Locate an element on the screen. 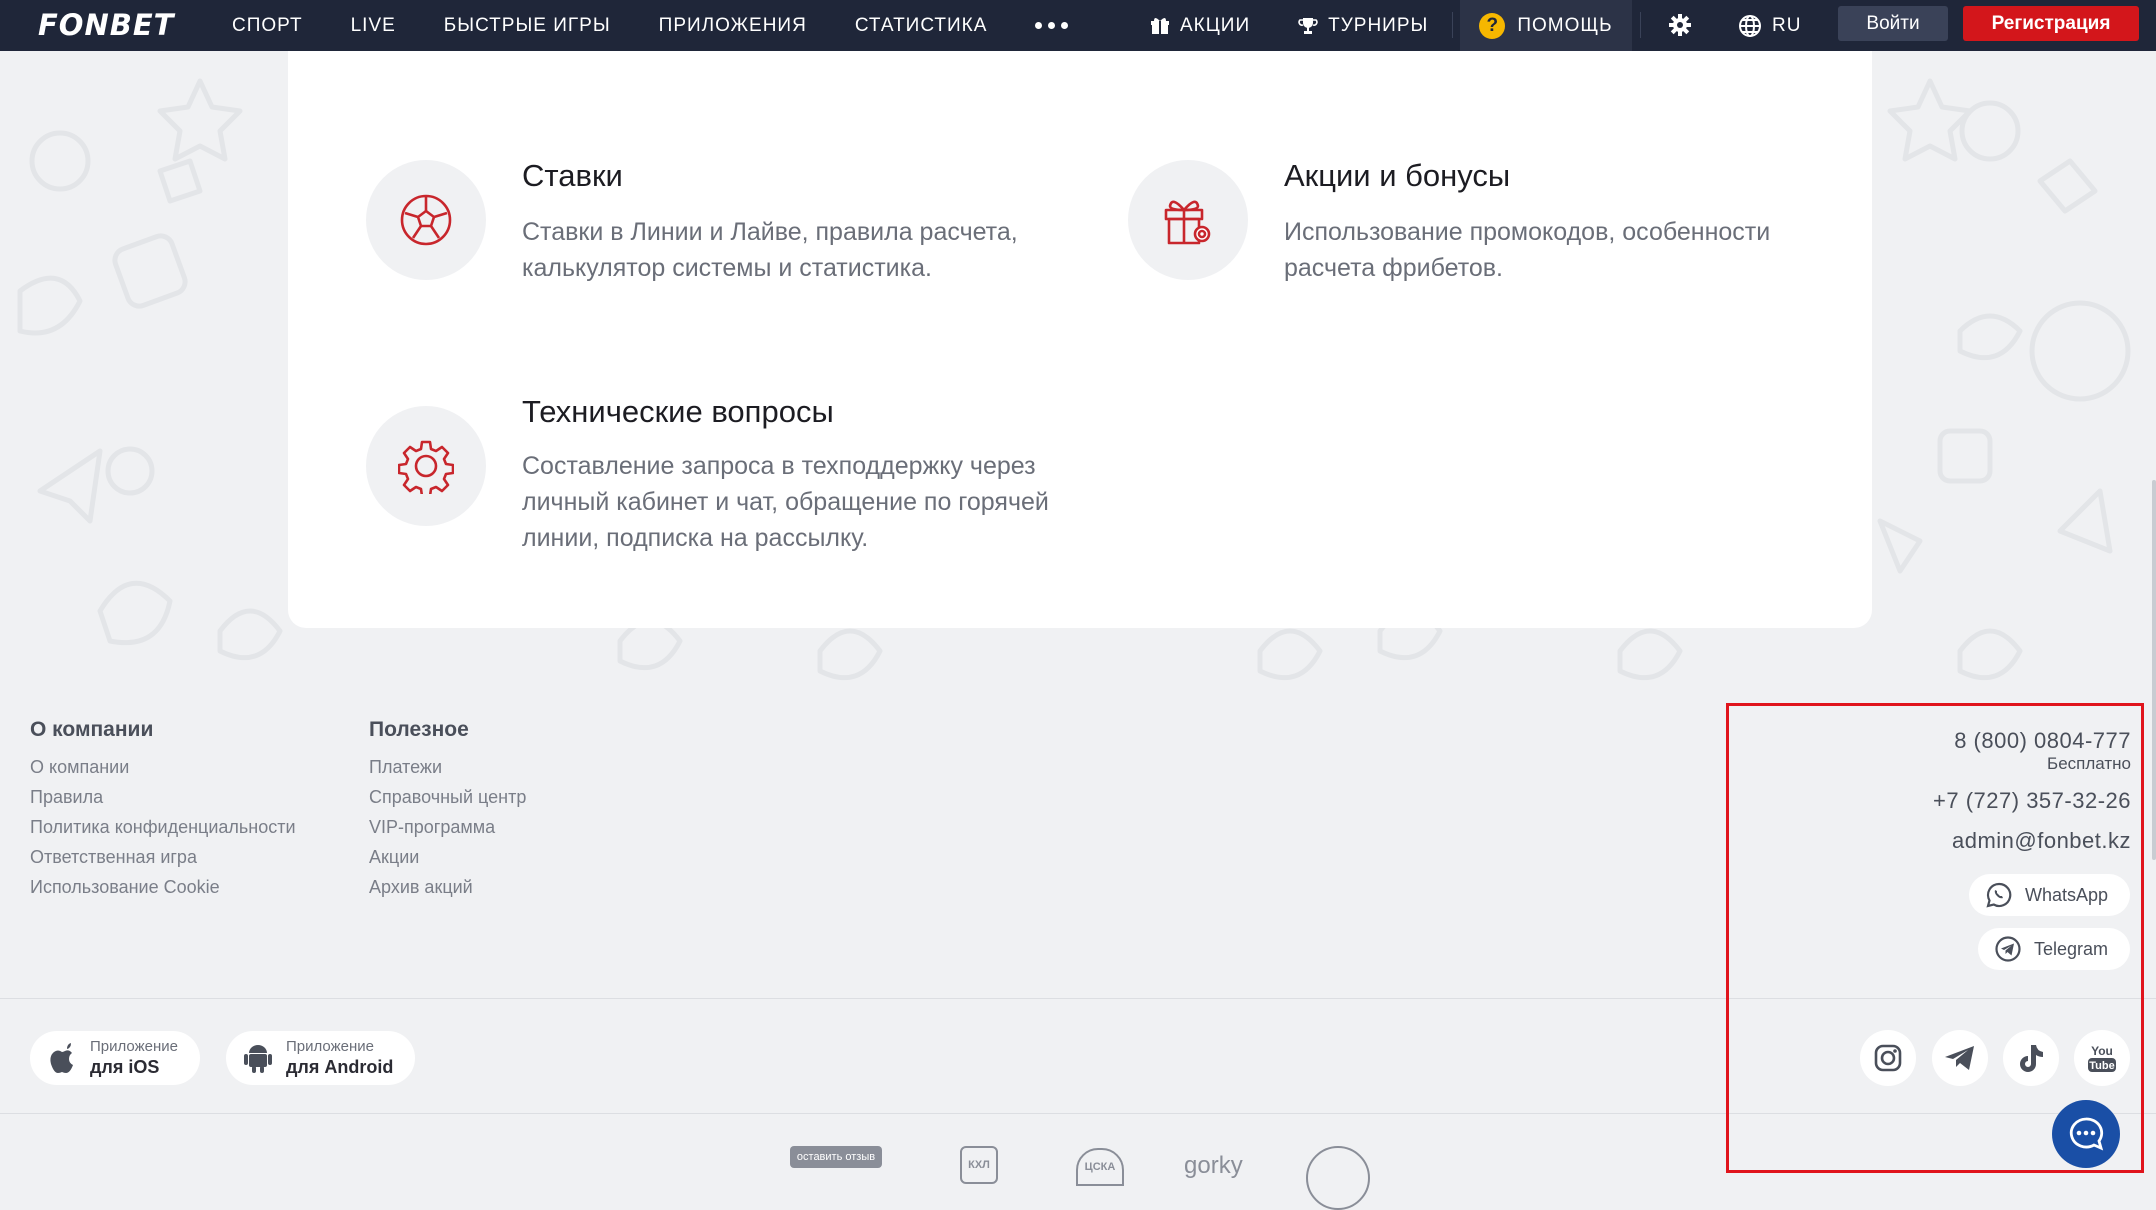 The image size is (2156, 1210). help-button: ? ПОМОЩЬ is located at coordinates (1546, 25).